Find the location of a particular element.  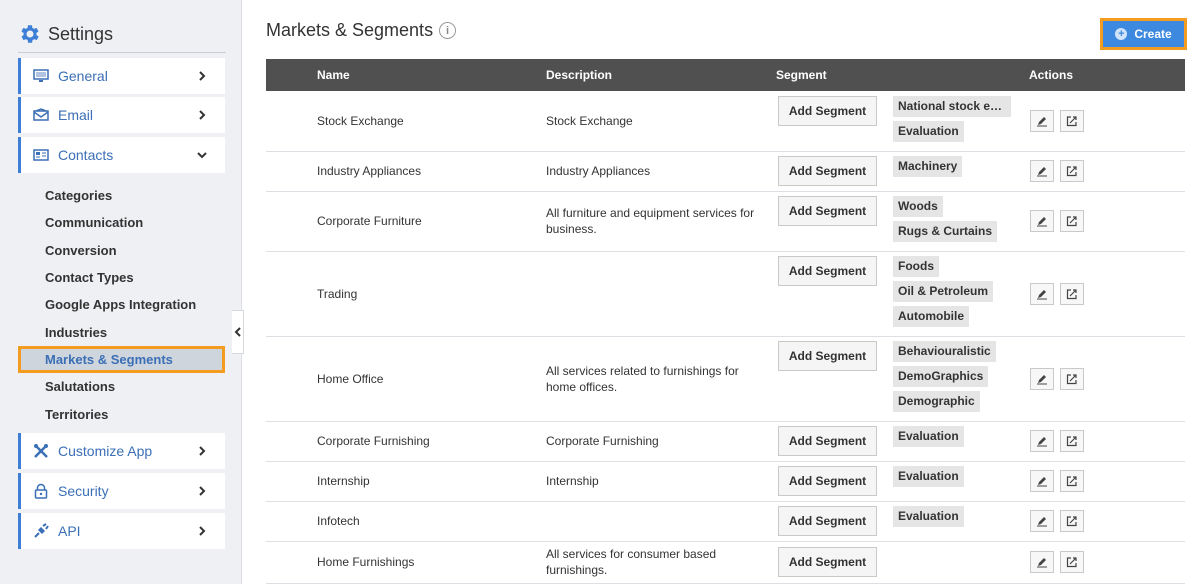

cell-segment: Add Segment Machinery is located at coordinates (902, 171).